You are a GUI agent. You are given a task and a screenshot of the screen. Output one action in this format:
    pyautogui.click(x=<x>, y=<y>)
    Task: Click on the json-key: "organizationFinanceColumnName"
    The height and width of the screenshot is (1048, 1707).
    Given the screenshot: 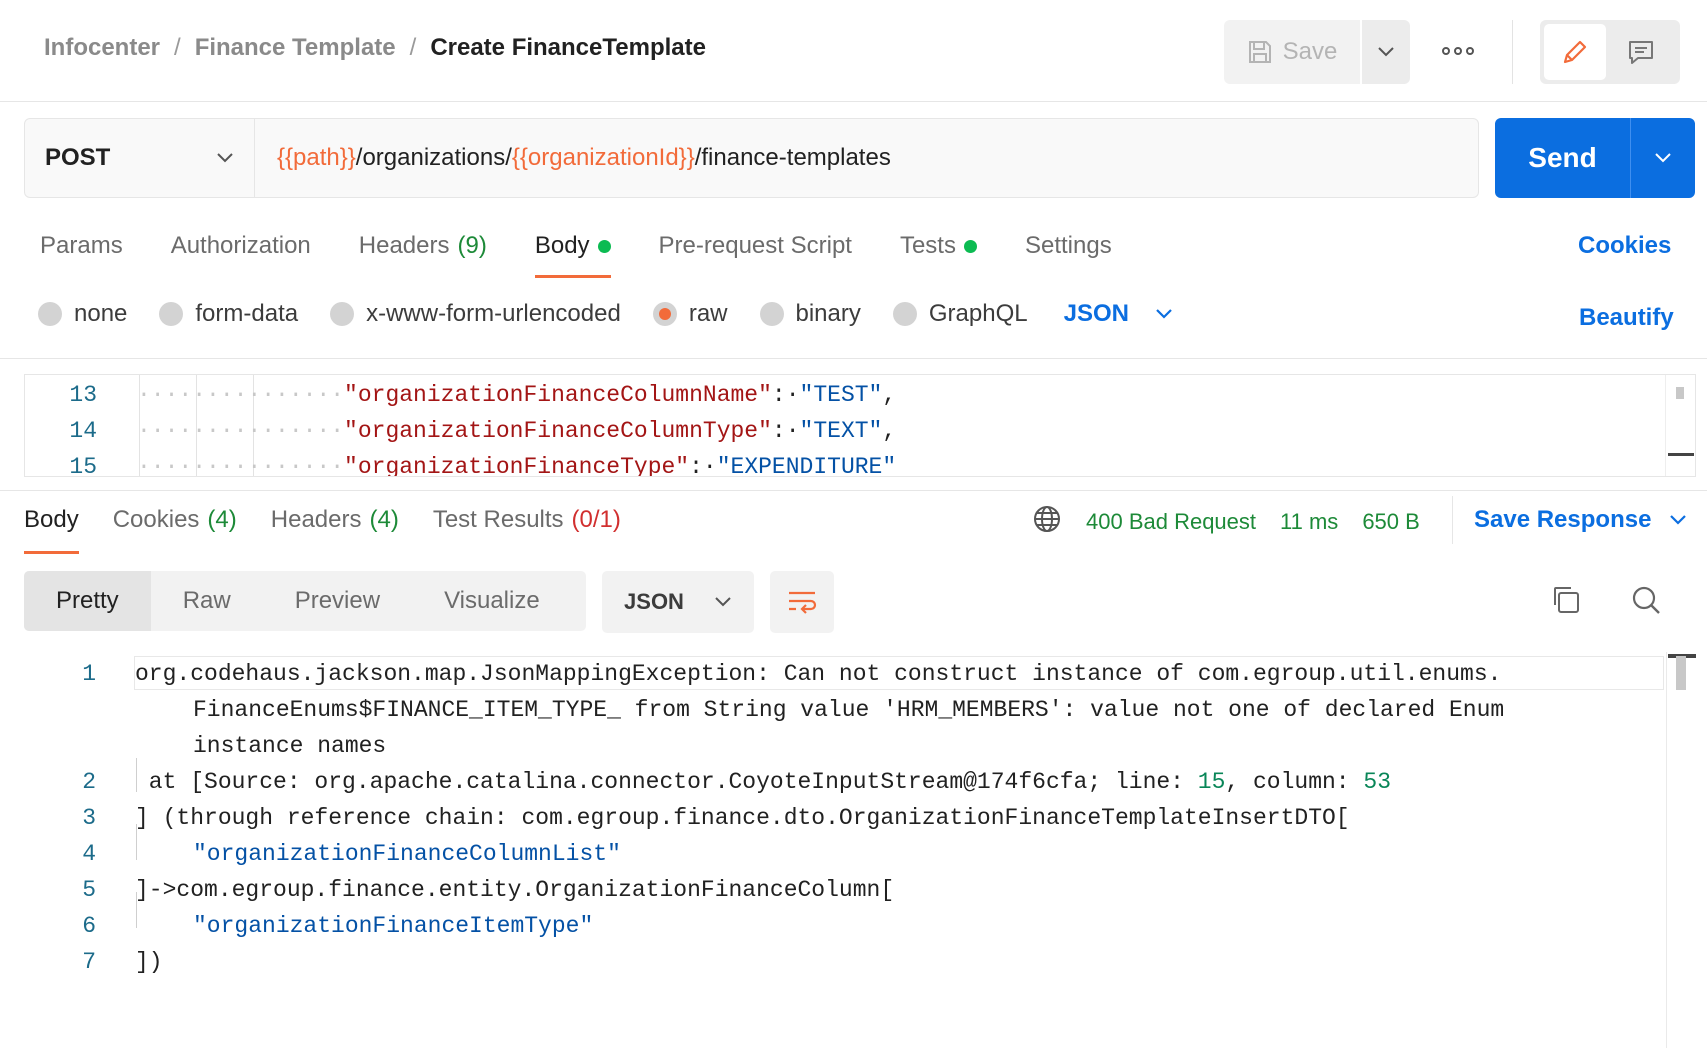 What is the action you would take?
    pyautogui.click(x=558, y=395)
    